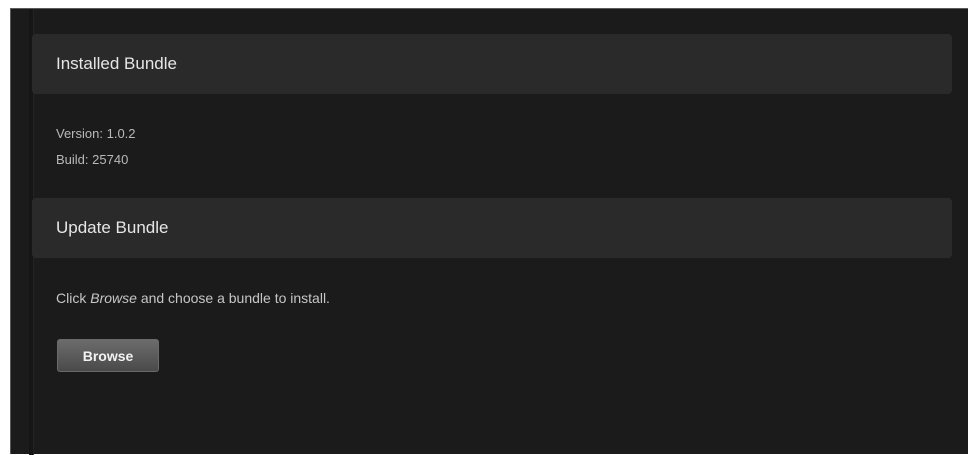 Image resolution: width=968 pixels, height=455 pixels. What do you see at coordinates (492, 64) in the screenshot?
I see `installed-bundle-header: Installed Bundle` at bounding box center [492, 64].